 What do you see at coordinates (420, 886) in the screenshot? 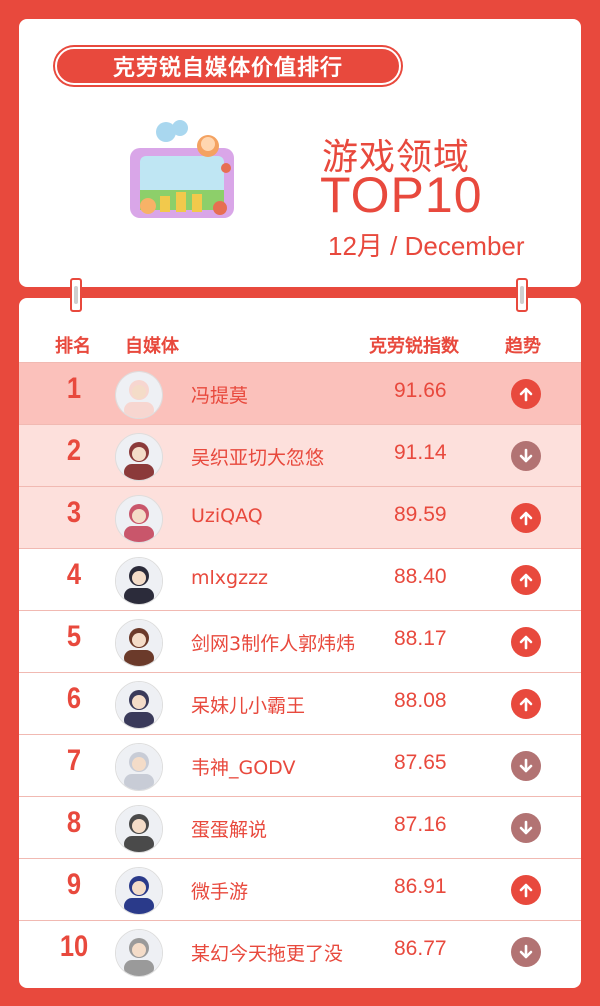
I see `index-score: 86.91` at bounding box center [420, 886].